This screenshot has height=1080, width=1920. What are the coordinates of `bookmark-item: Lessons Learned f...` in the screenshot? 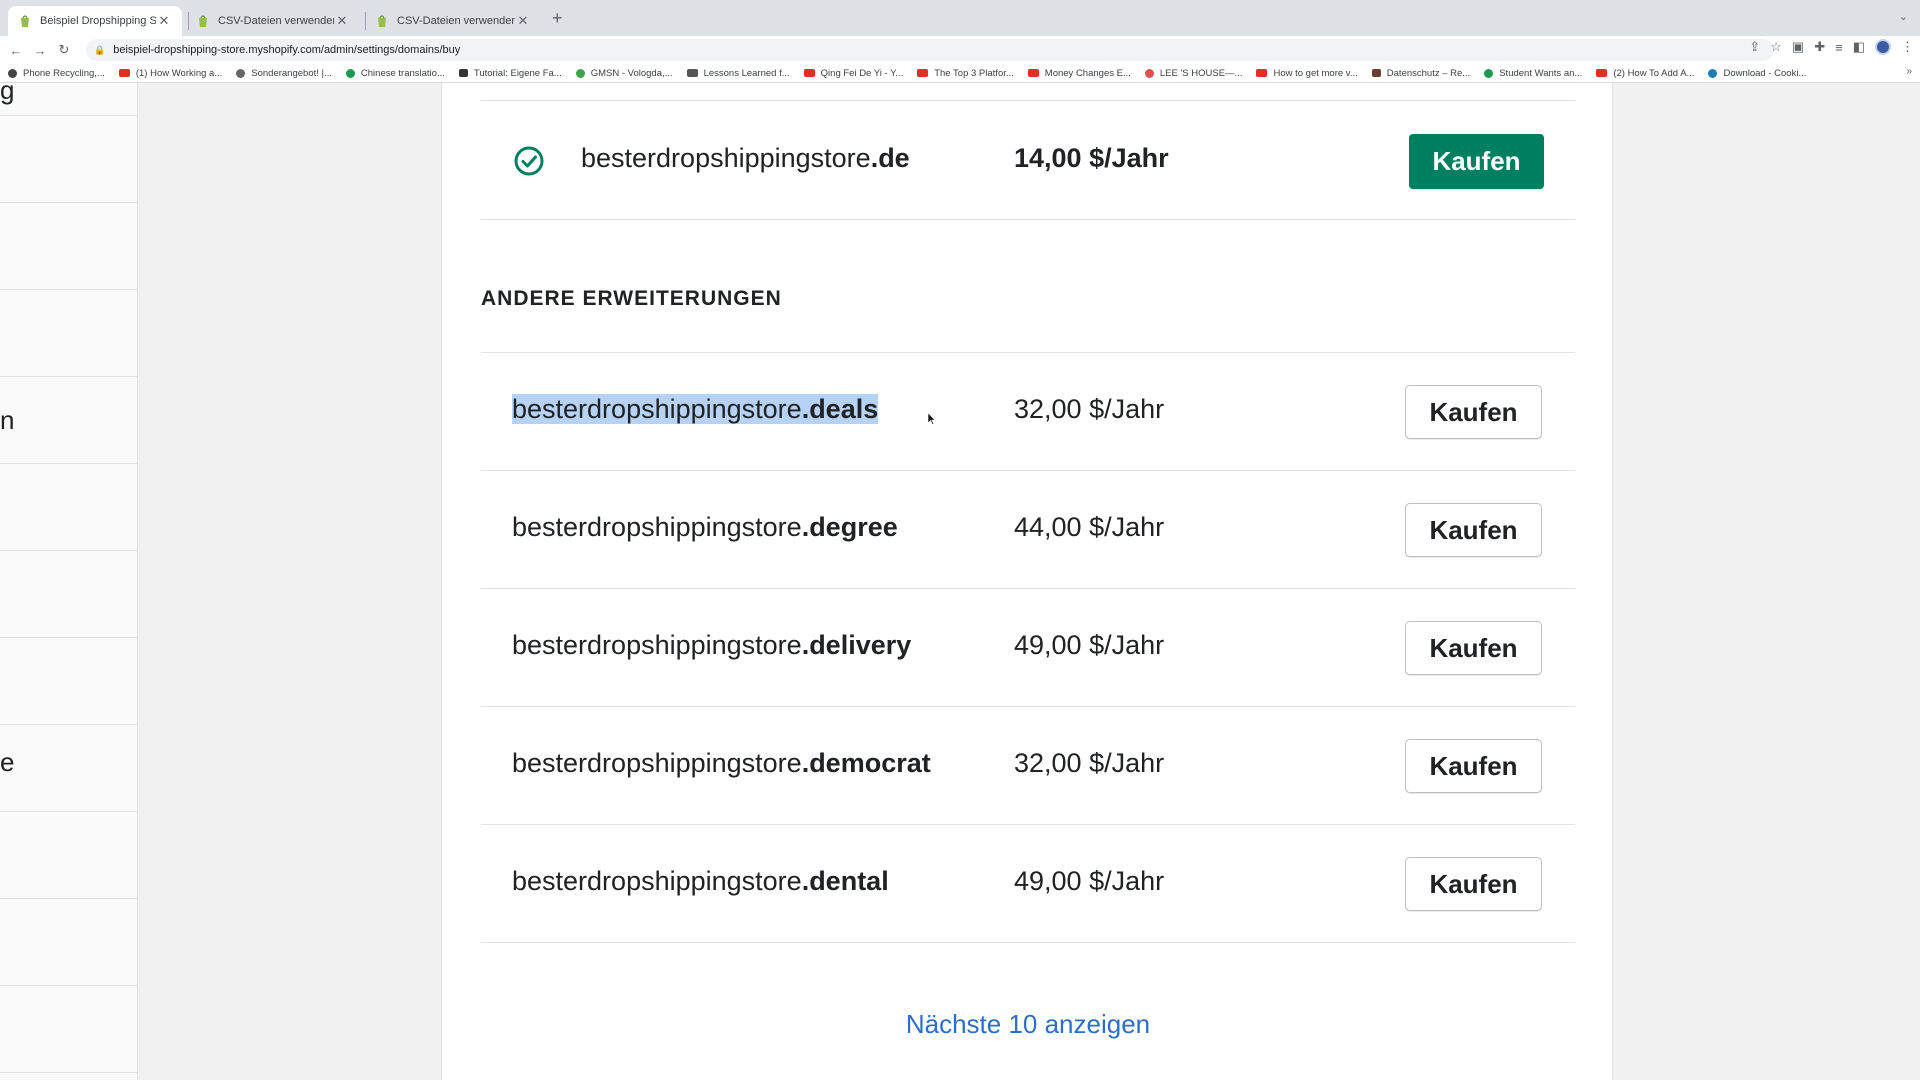 It's located at (738, 73).